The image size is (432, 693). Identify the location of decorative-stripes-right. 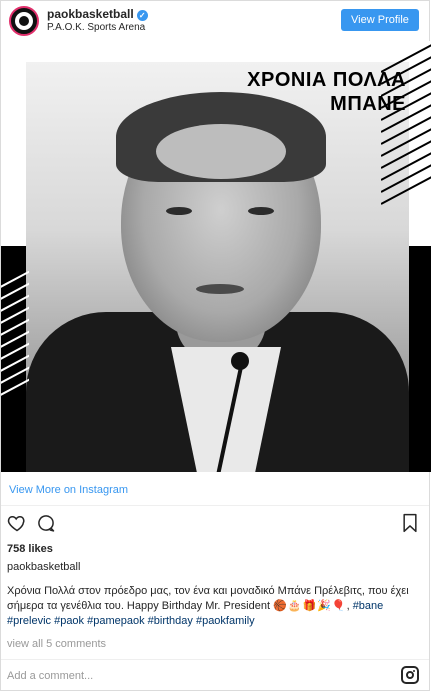
(406, 126).